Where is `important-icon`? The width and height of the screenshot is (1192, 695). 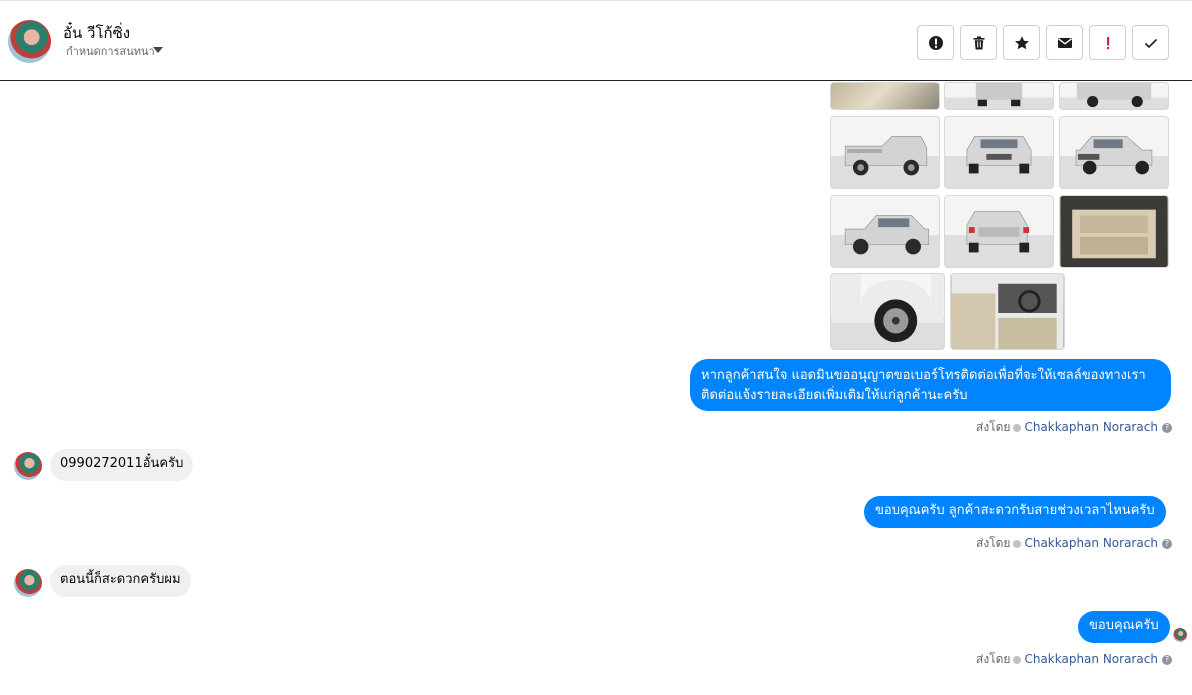
important-icon is located at coordinates (1107, 42).